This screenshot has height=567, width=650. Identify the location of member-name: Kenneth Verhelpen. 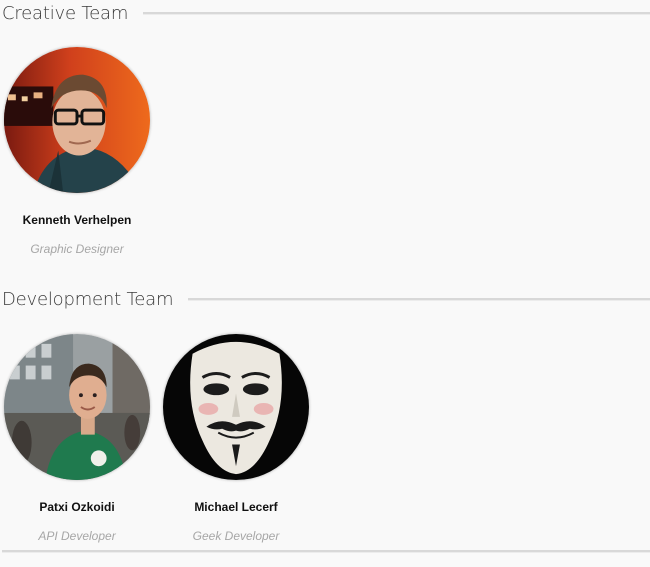
(77, 220).